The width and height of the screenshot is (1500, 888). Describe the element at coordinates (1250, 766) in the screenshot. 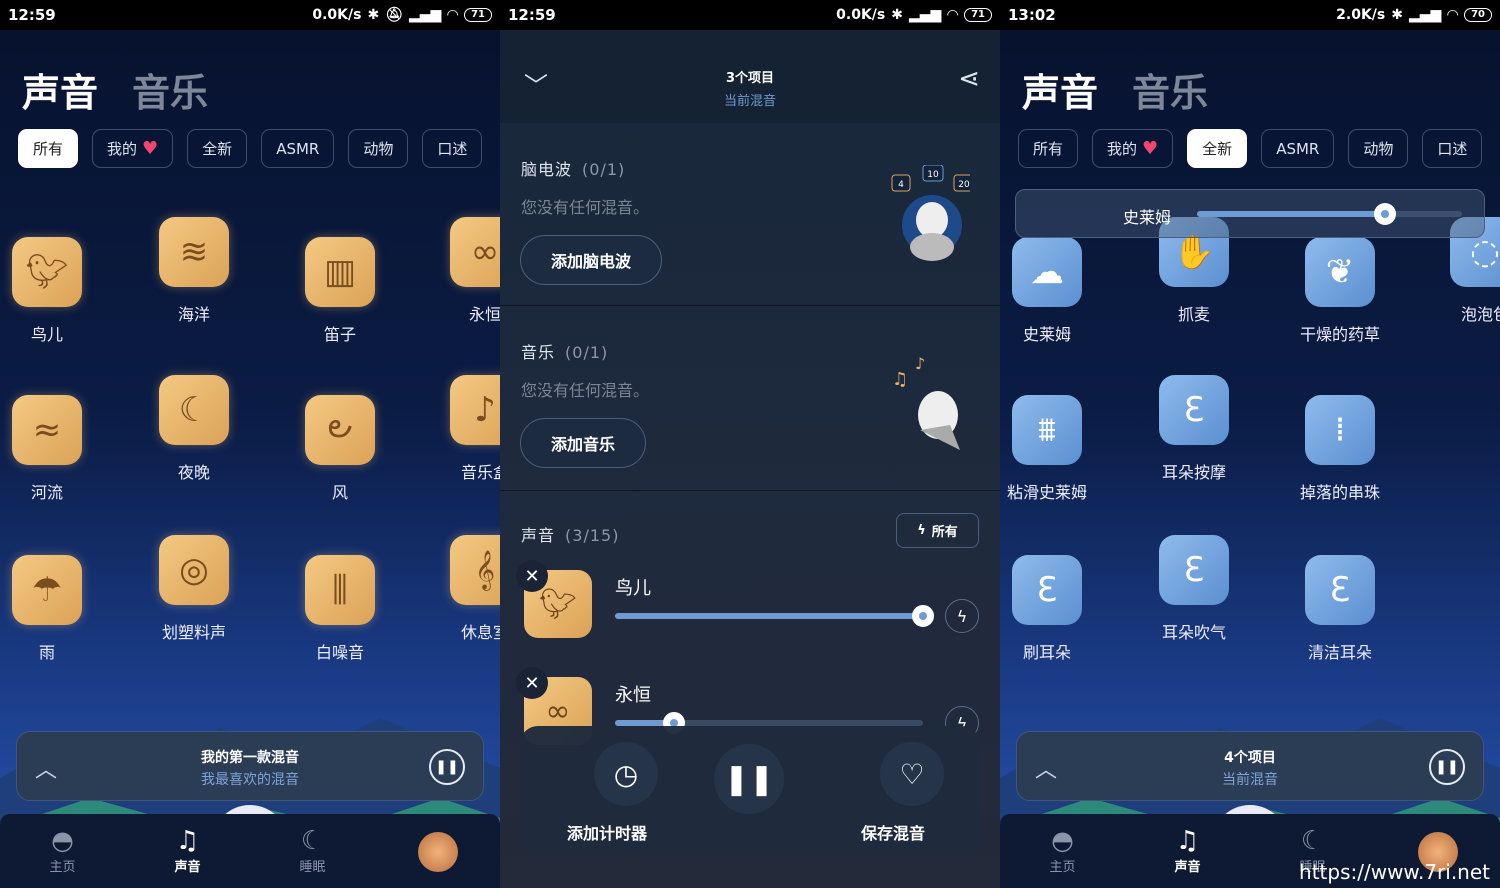

I see `mini-player: ︿ 4个项目 当前混音 ❚❚` at that location.